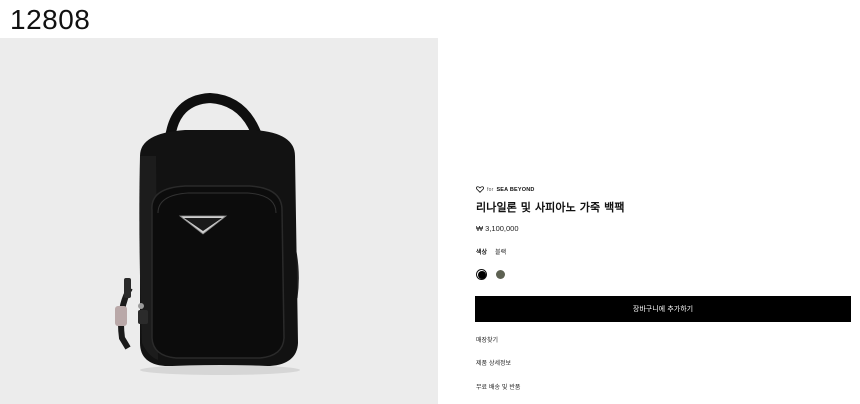  Describe the element at coordinates (487, 339) in the screenshot. I see `find-store-link: 매장찾기` at that location.